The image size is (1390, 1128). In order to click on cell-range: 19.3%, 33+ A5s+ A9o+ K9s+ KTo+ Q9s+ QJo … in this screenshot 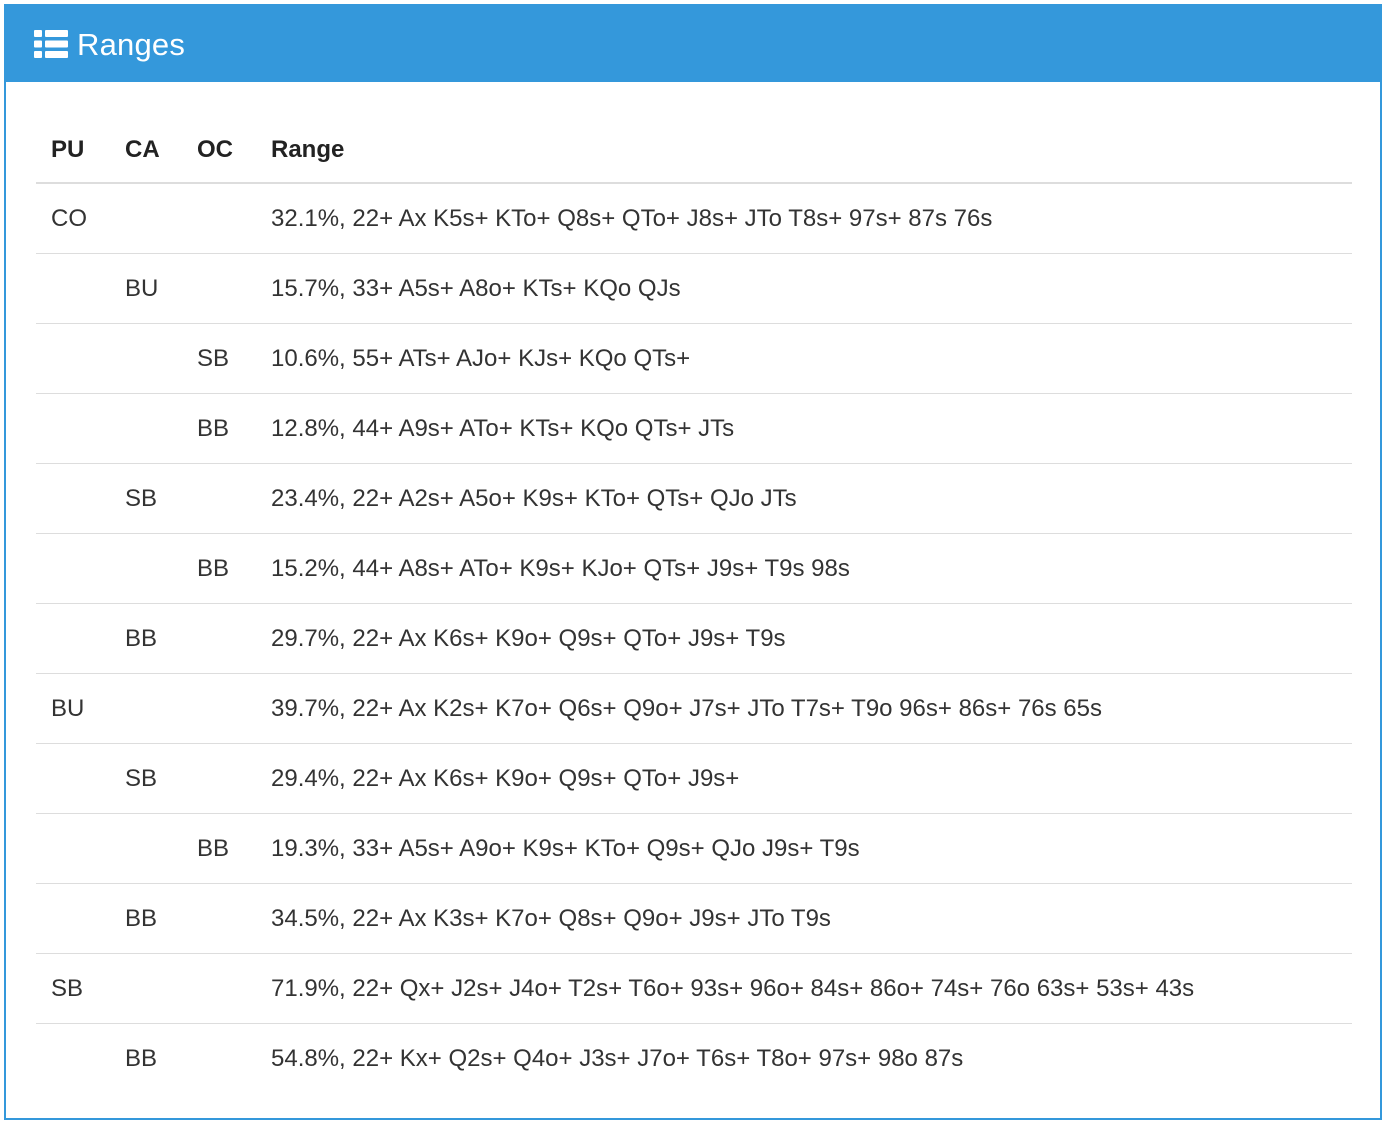, I will do `click(804, 848)`.